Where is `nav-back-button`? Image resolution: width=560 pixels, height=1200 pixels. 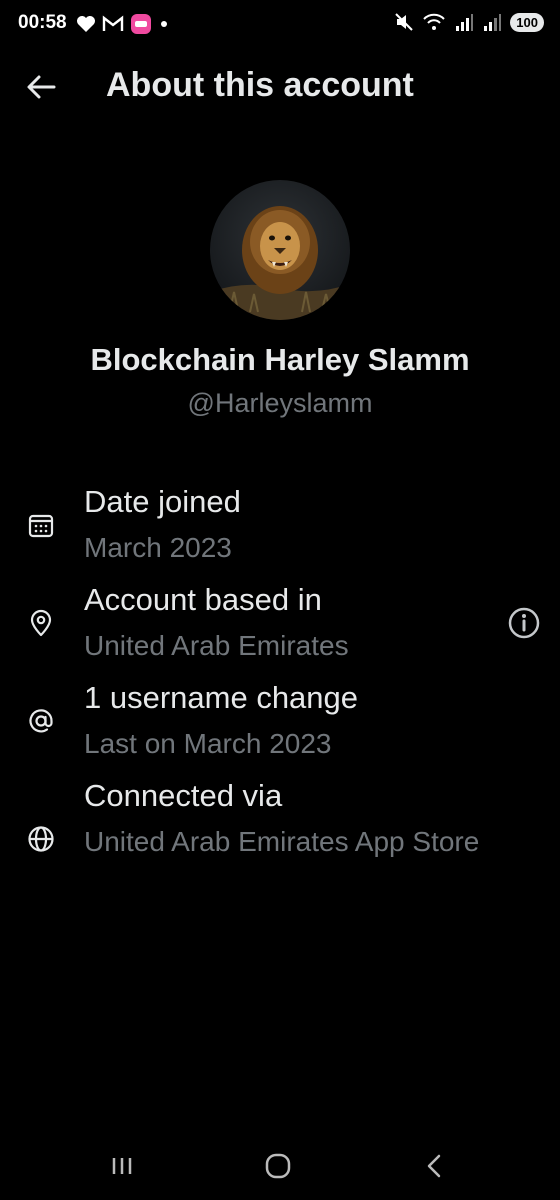
nav-back-button is located at coordinates (434, 1166).